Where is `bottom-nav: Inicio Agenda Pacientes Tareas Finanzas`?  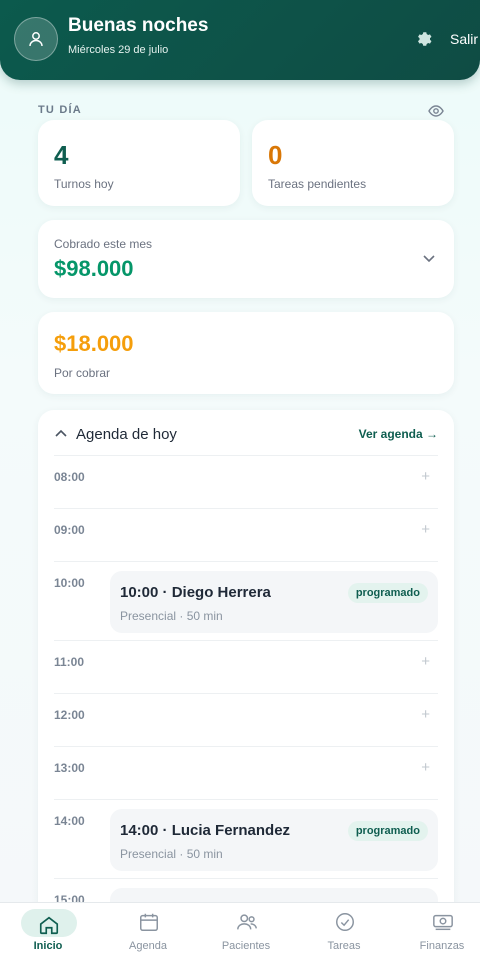 bottom-nav: Inicio Agenda Pacientes Tareas Finanzas is located at coordinates (240, 931).